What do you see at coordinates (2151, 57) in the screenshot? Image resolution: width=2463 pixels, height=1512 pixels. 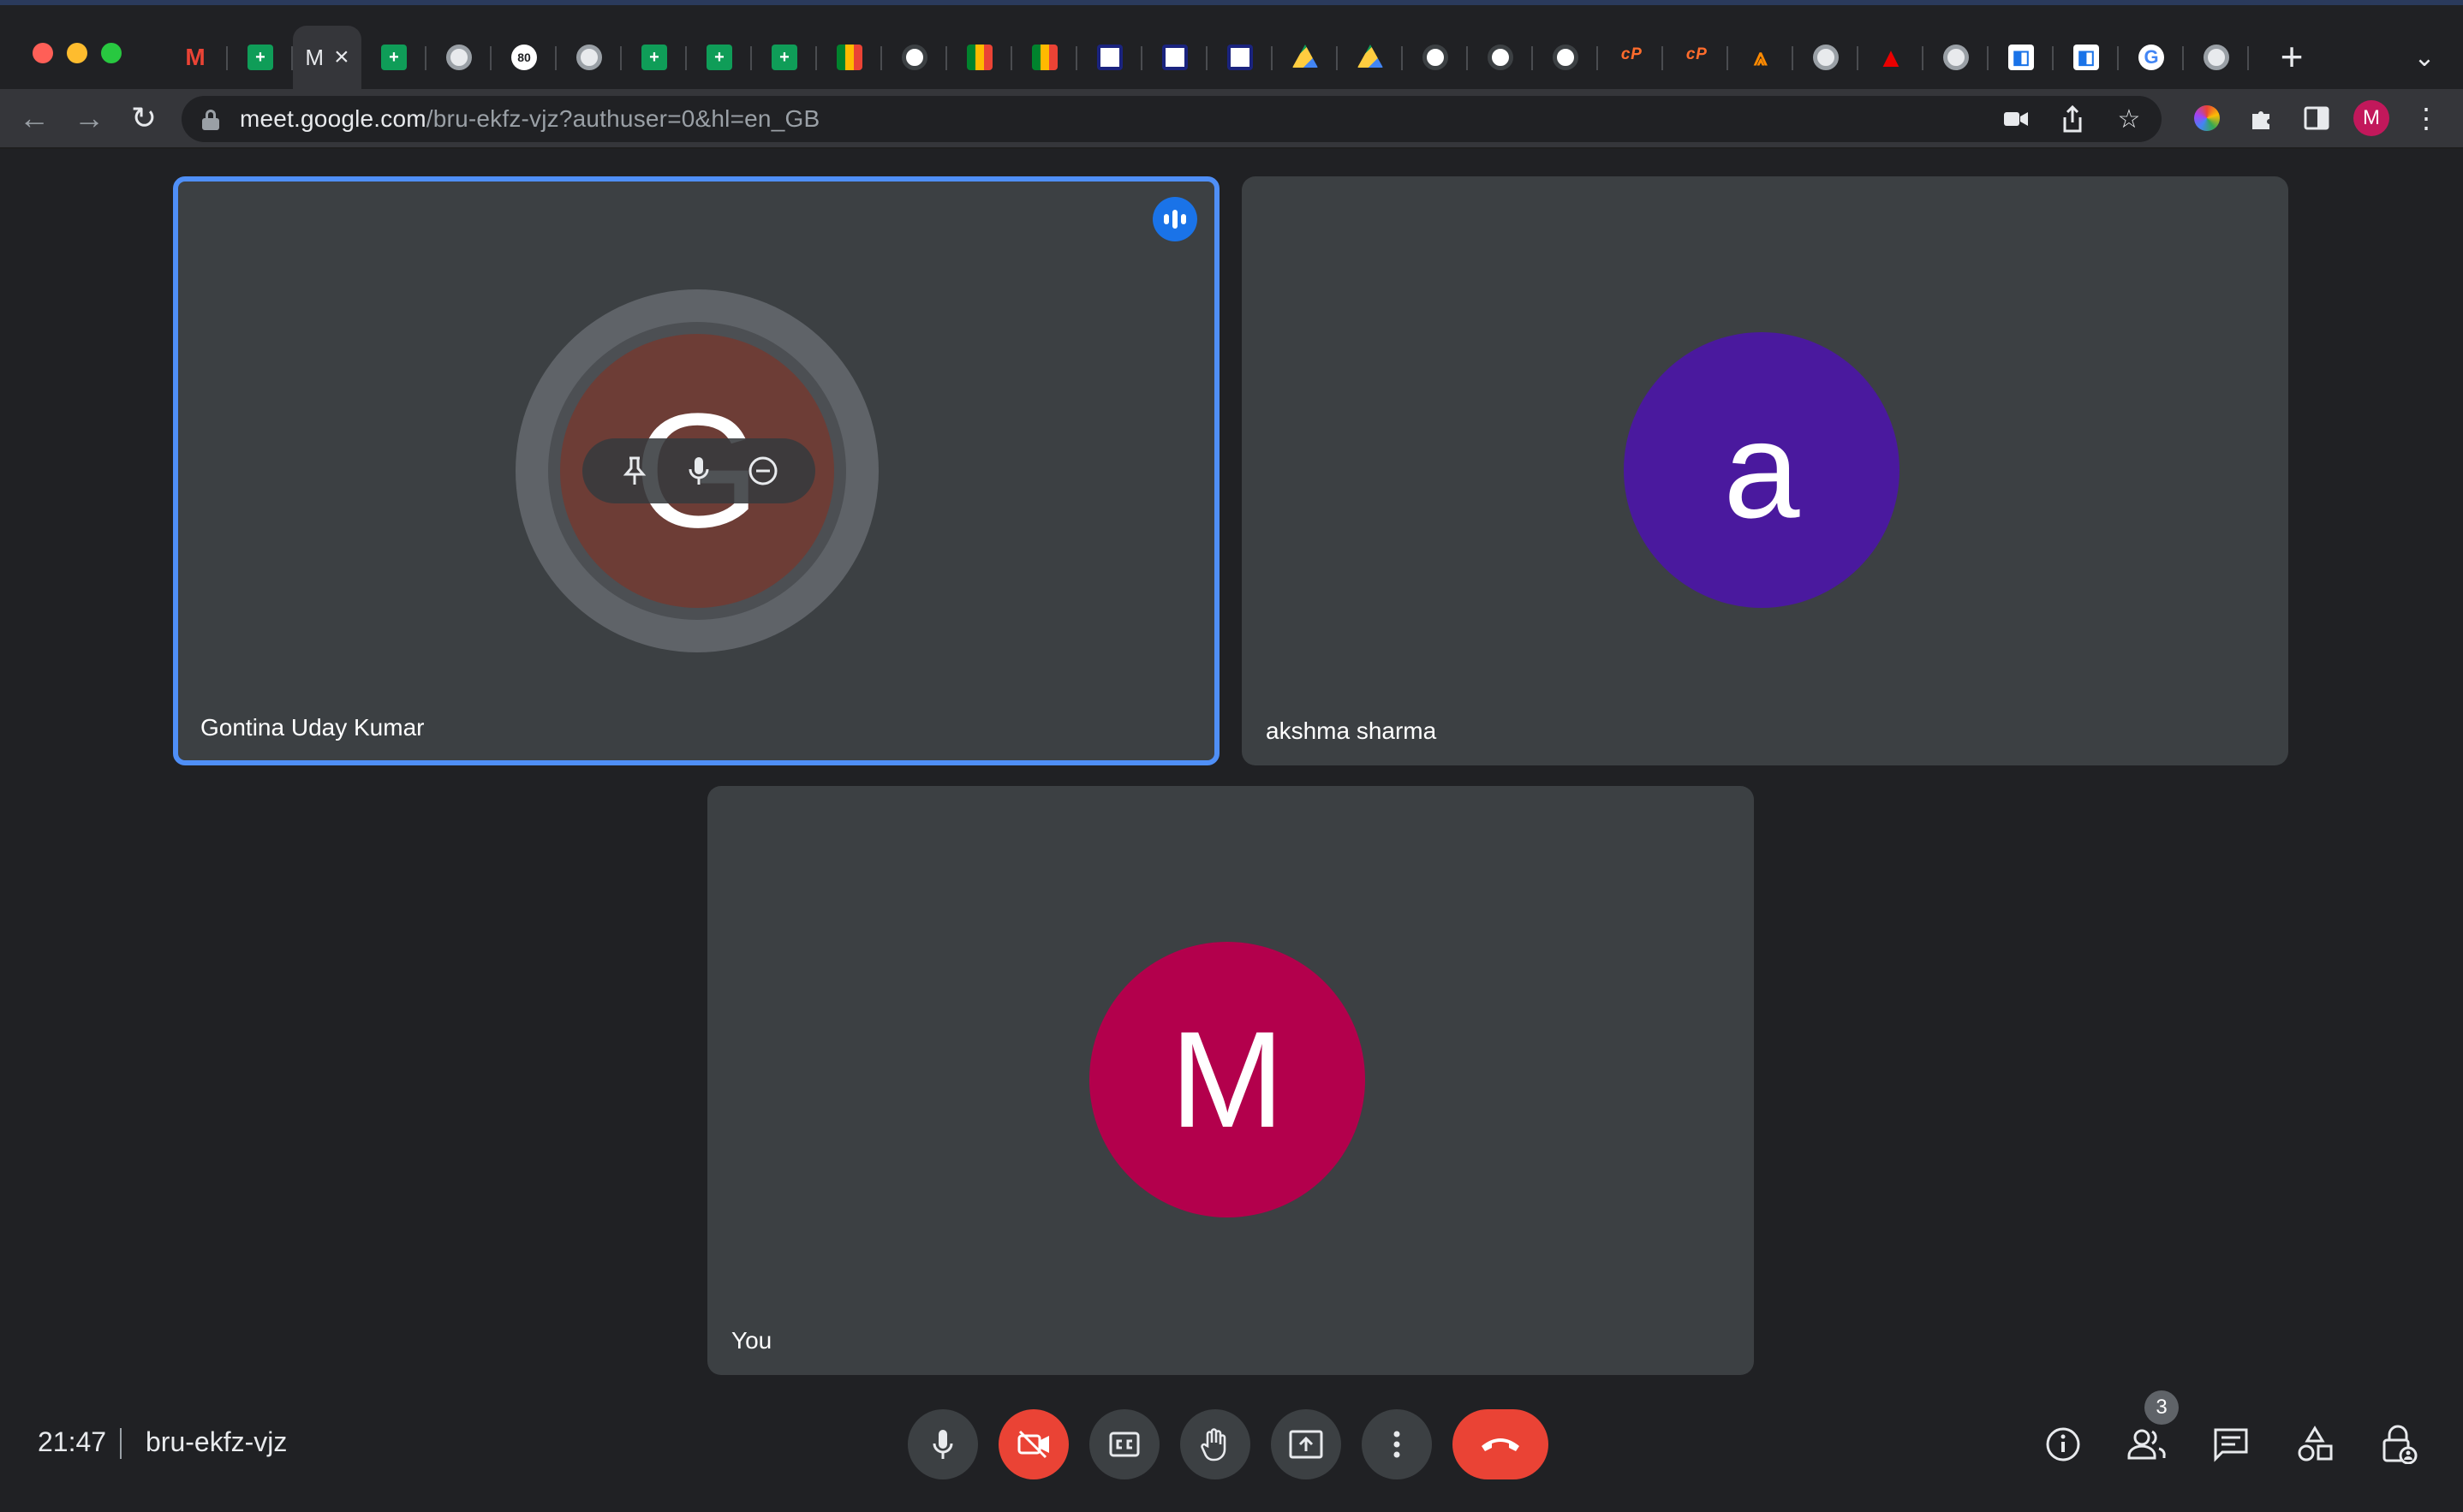 I see `tab-google: G` at bounding box center [2151, 57].